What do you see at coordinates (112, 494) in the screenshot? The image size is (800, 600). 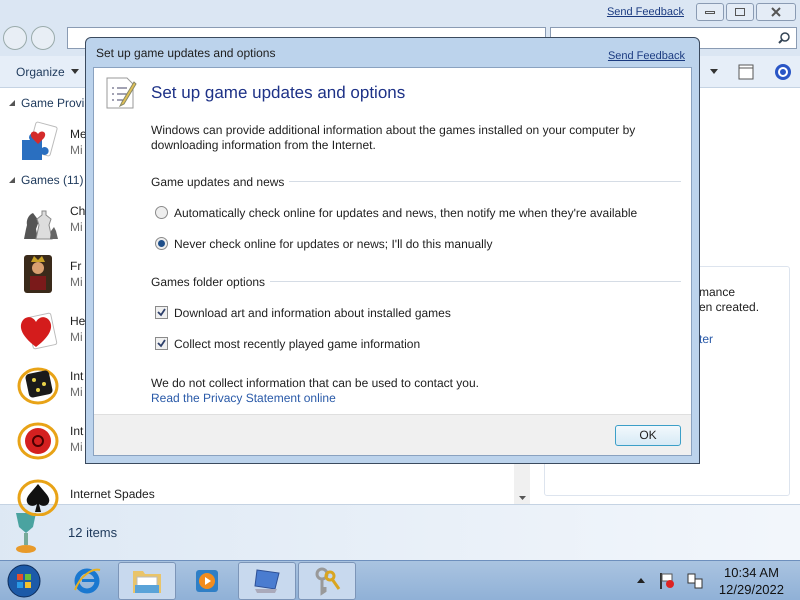 I see `game-name: Internet Spades` at bounding box center [112, 494].